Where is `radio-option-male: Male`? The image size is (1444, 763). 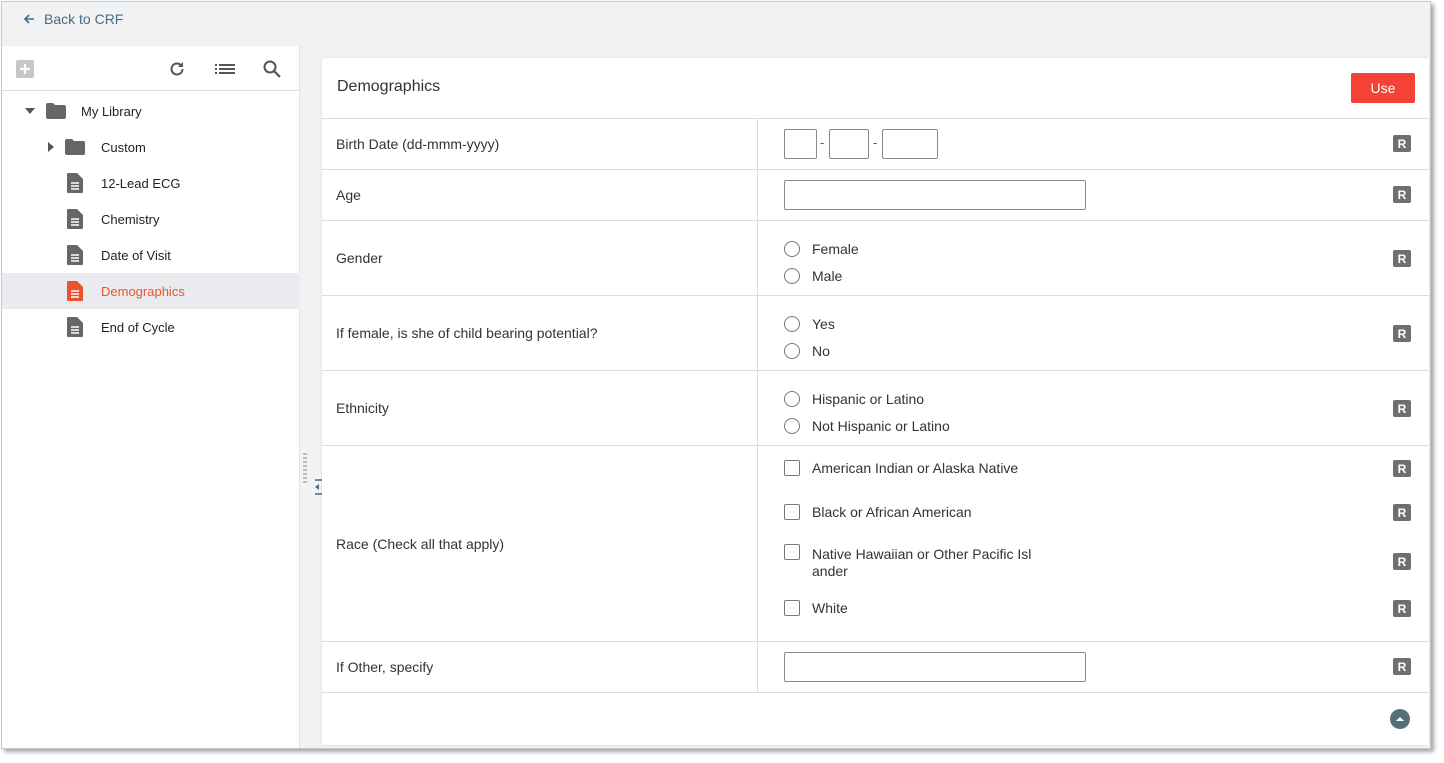
radio-option-male: Male is located at coordinates (813, 276).